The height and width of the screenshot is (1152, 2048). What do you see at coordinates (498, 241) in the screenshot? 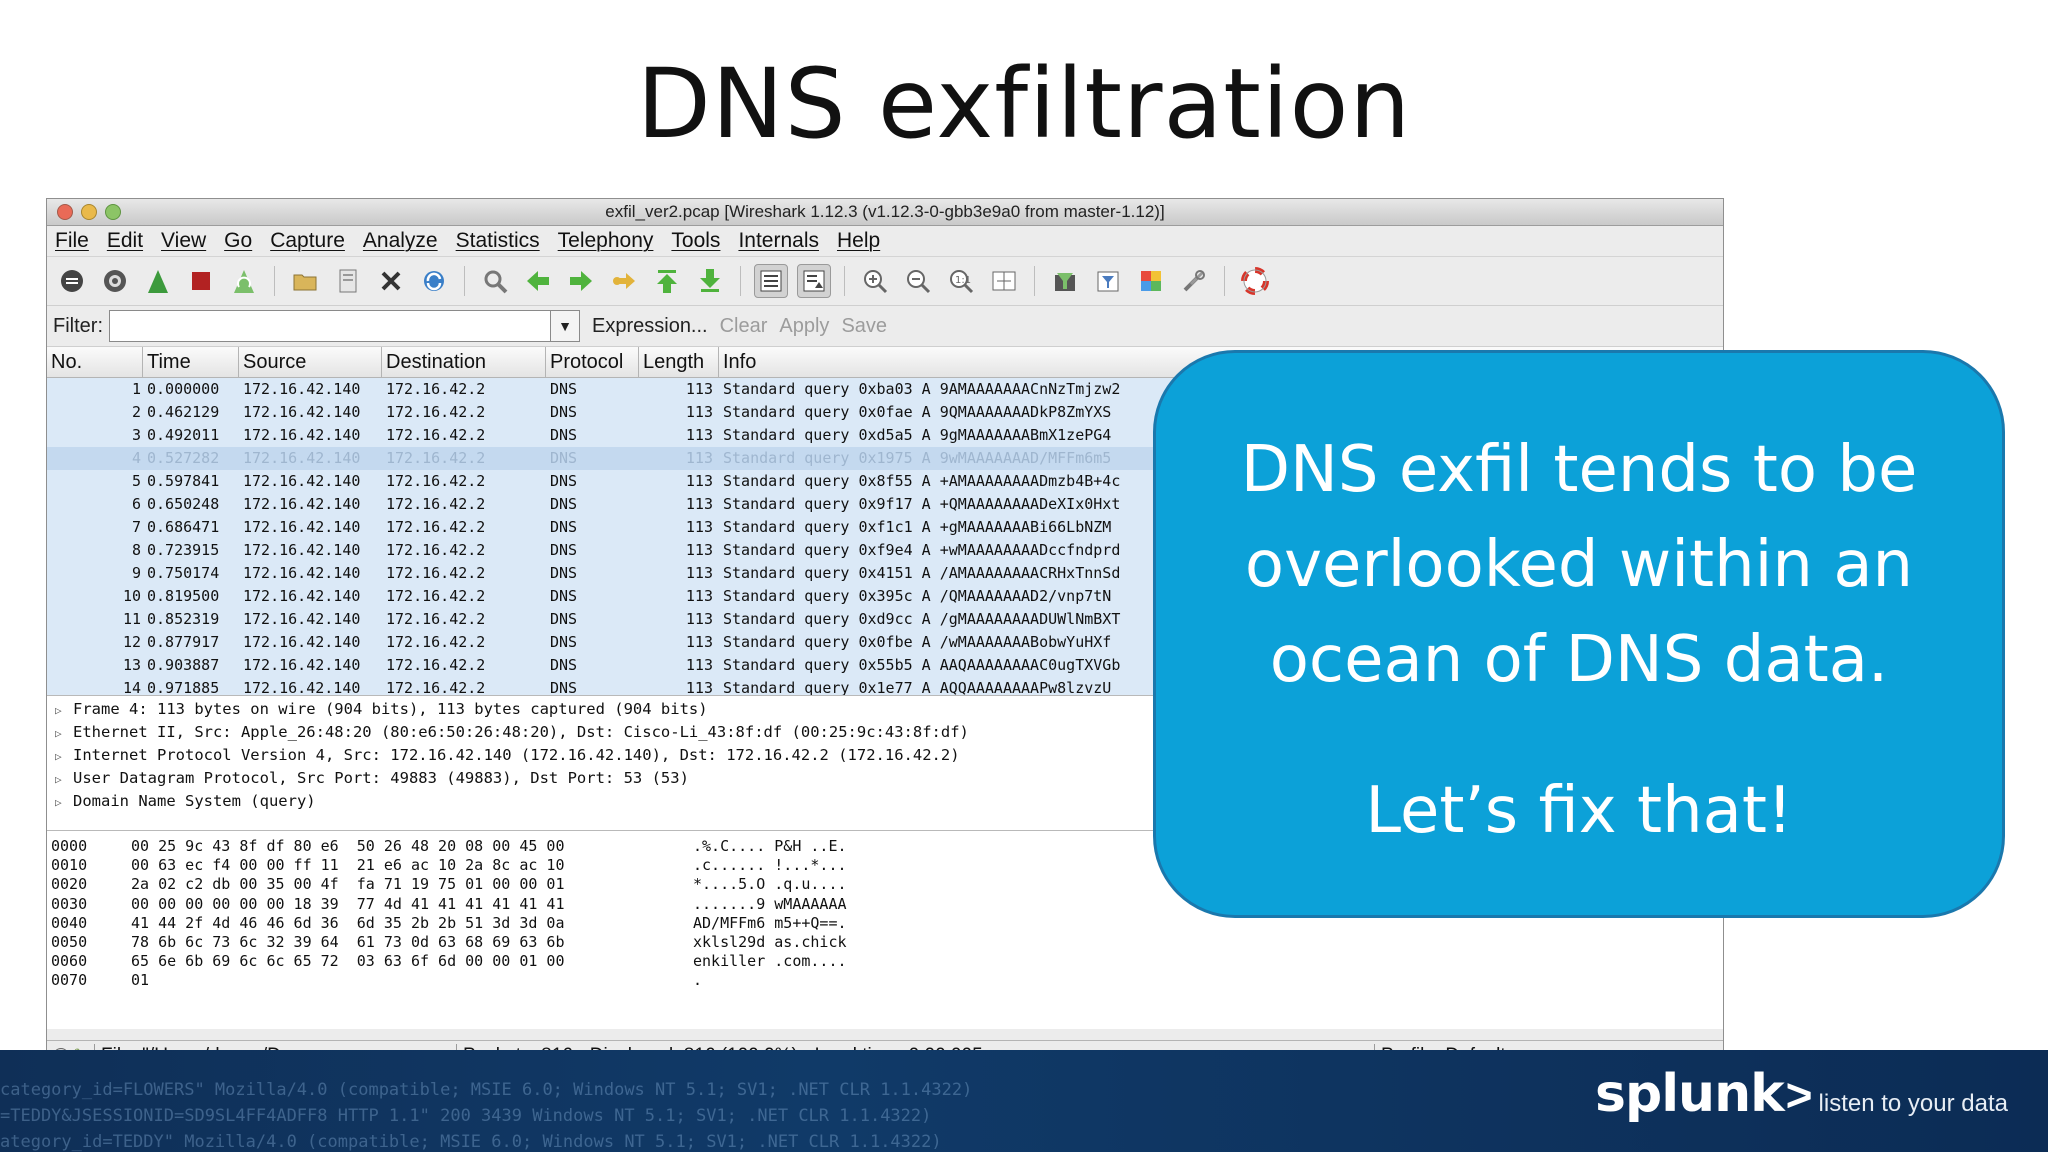
I see `menu-statistics: Statistics` at bounding box center [498, 241].